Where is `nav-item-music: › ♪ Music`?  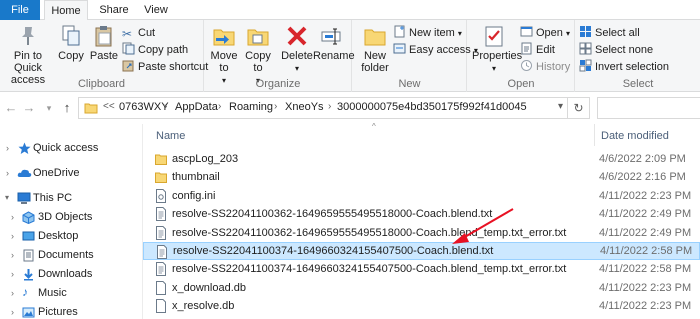 nav-item-music: › ♪ Music is located at coordinates (71, 293).